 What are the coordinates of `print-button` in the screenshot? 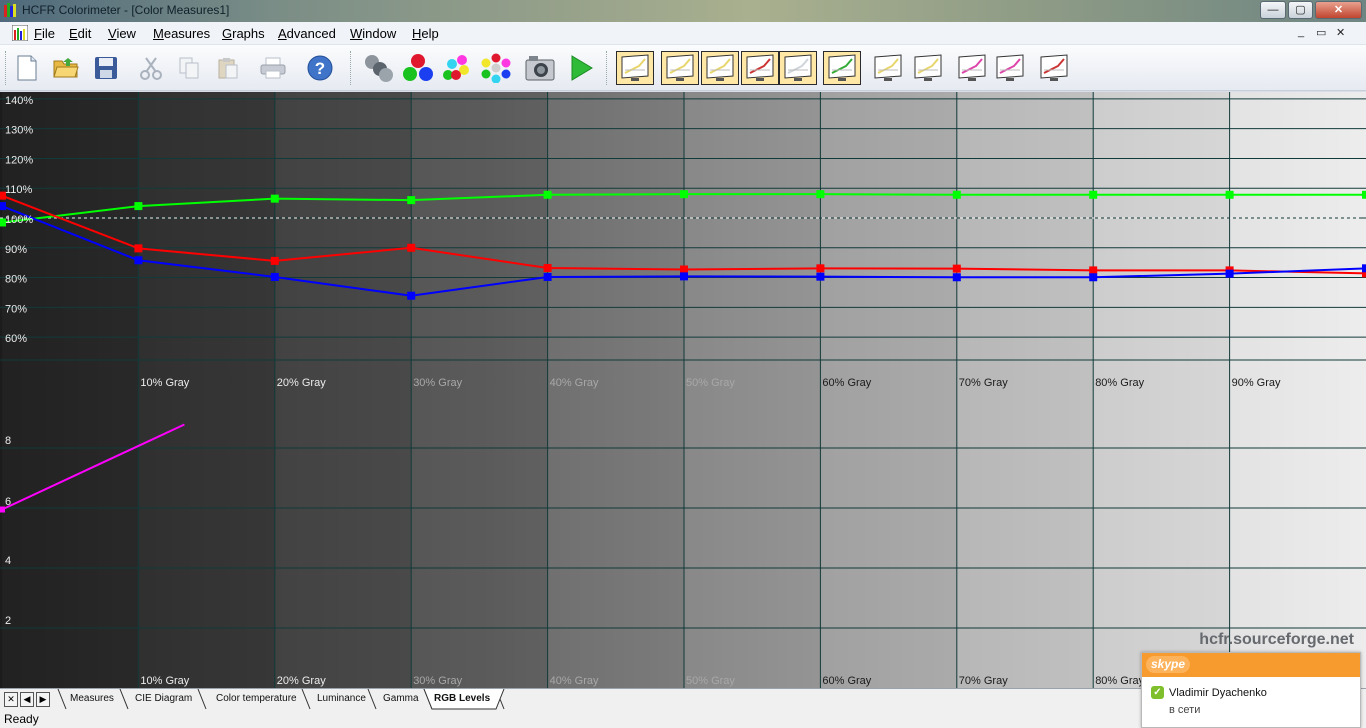 It's located at (273, 68).